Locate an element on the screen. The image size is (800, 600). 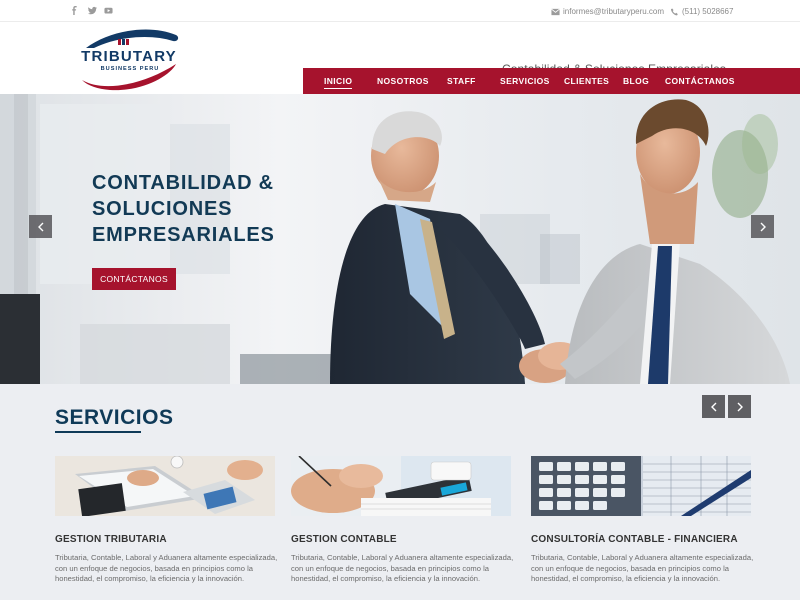
services-title-underline is located at coordinates (98, 432).